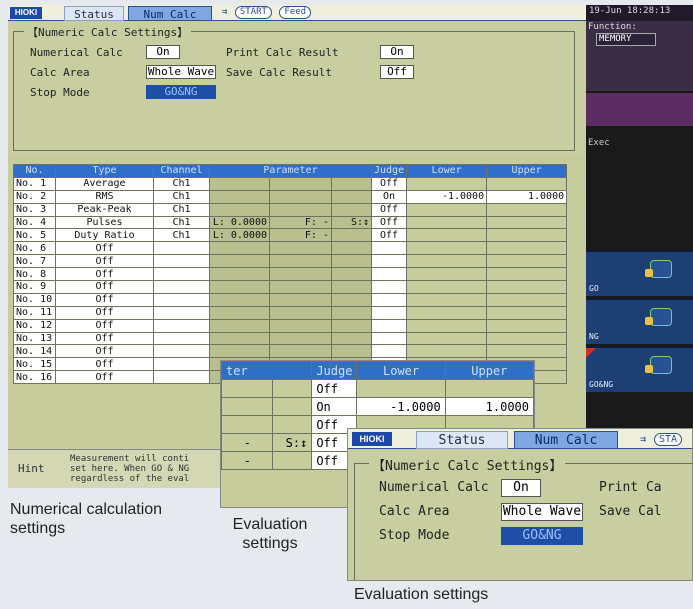 This screenshot has width=693, height=609. Describe the element at coordinates (290, 209) in the screenshot. I see `table-row: No. 3 Peak-Peak Ch1 Off` at that location.